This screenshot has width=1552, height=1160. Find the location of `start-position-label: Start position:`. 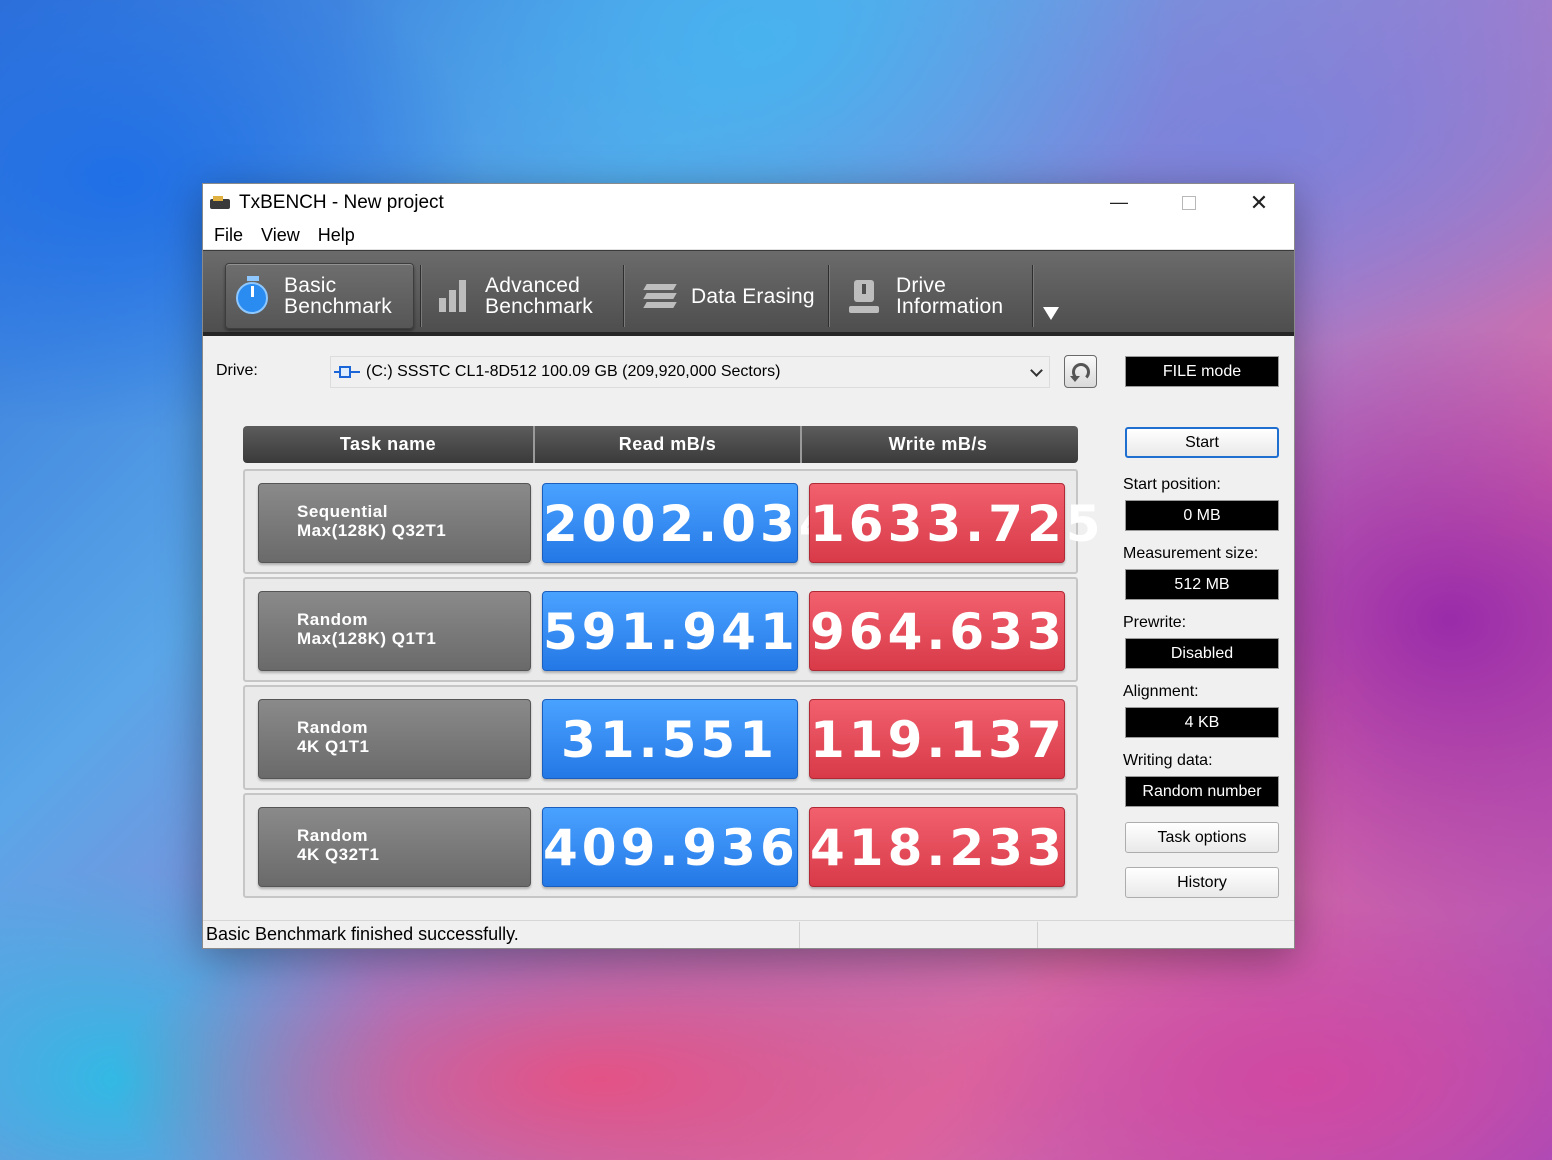

start-position-label: Start position: is located at coordinates (1172, 484).